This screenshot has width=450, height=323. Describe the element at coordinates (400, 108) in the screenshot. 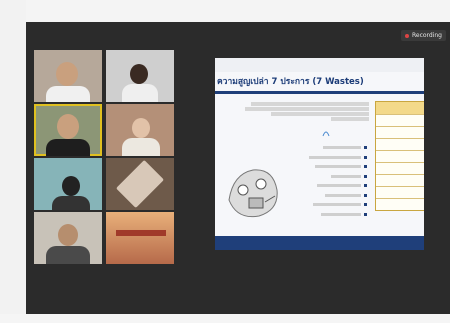

I see `slide-side-table-header` at that location.